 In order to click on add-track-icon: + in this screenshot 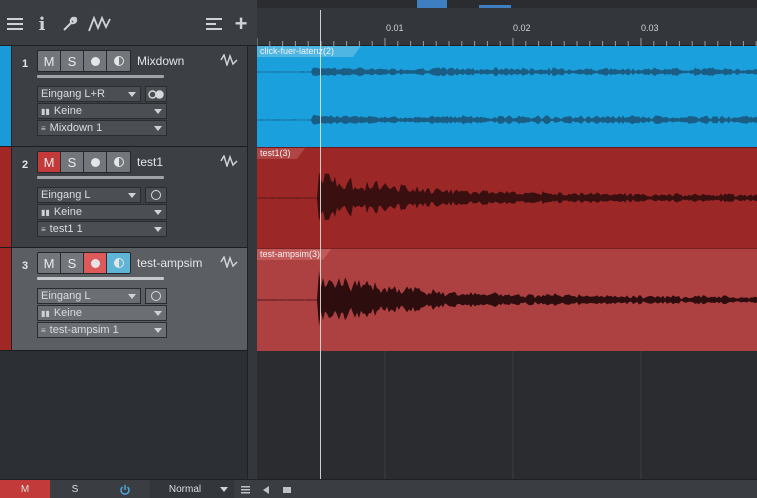, I will do `click(241, 23)`.